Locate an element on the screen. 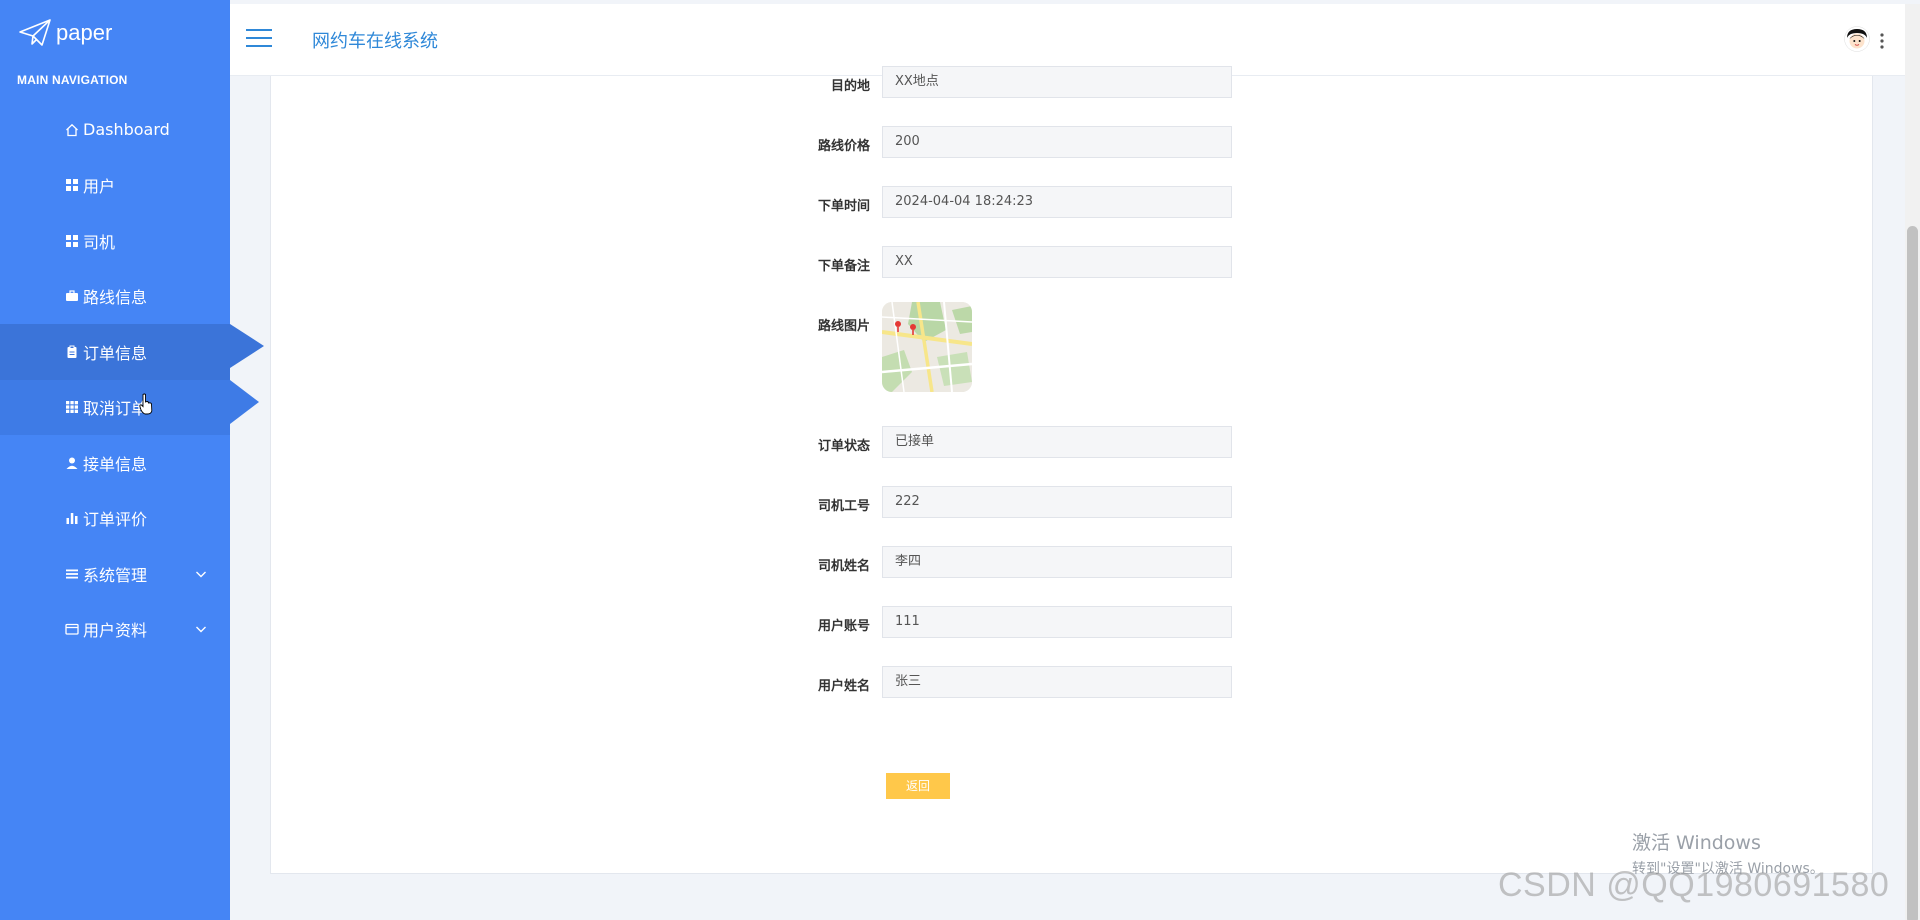 This screenshot has width=1920, height=920. scrollbar-thumb is located at coordinates (1912, 573).